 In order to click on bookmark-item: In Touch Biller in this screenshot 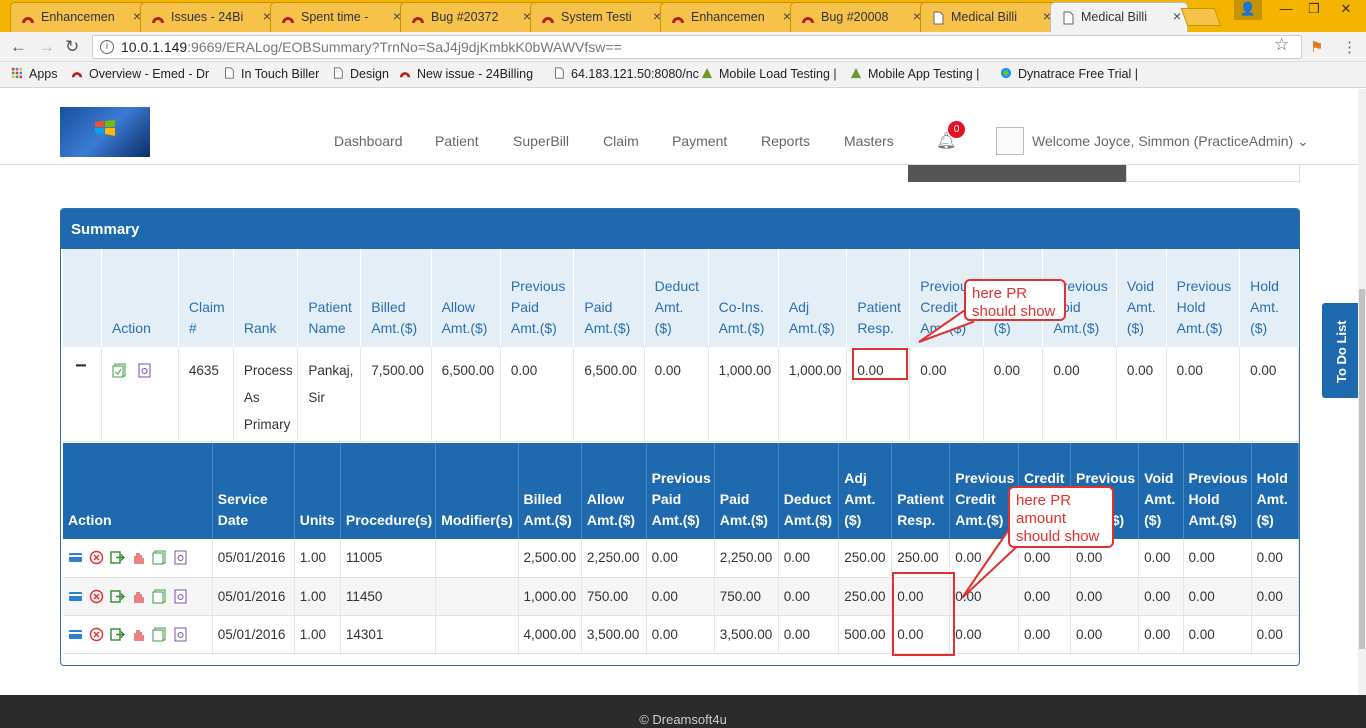, I will do `click(270, 74)`.